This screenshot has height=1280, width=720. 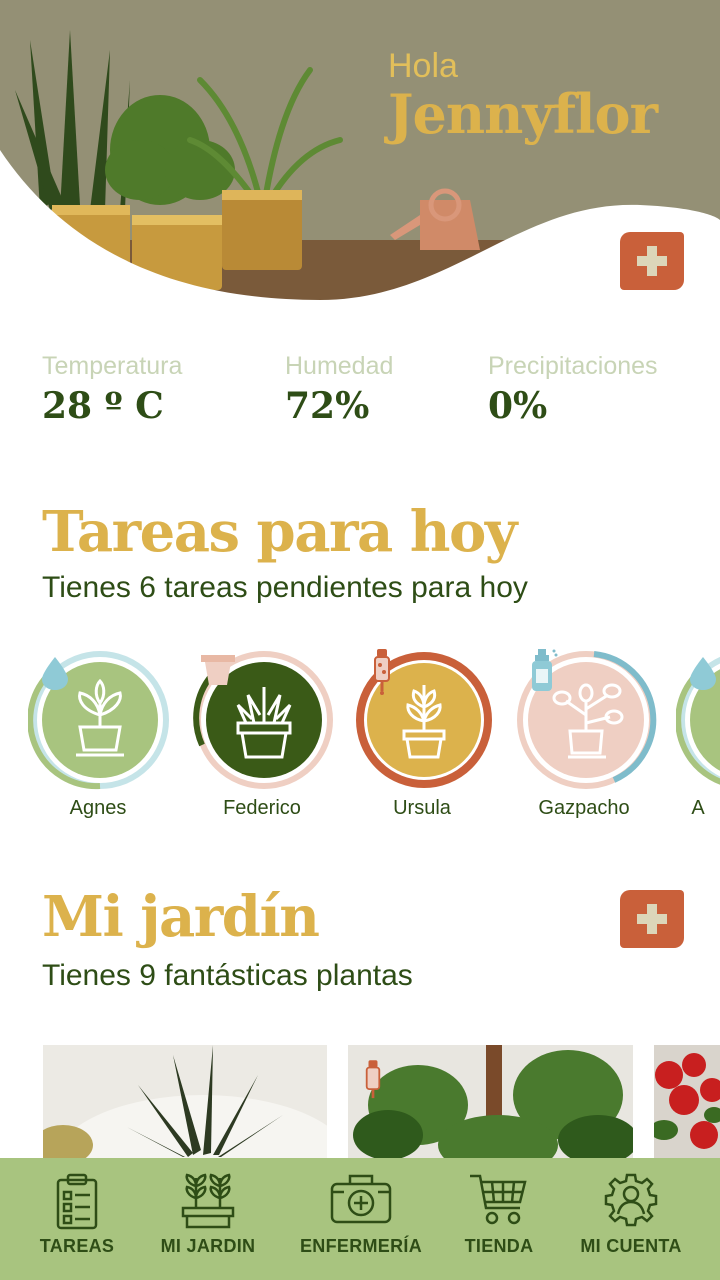 What do you see at coordinates (422, 735) in the screenshot?
I see `task-plant-ursula: Ursula` at bounding box center [422, 735].